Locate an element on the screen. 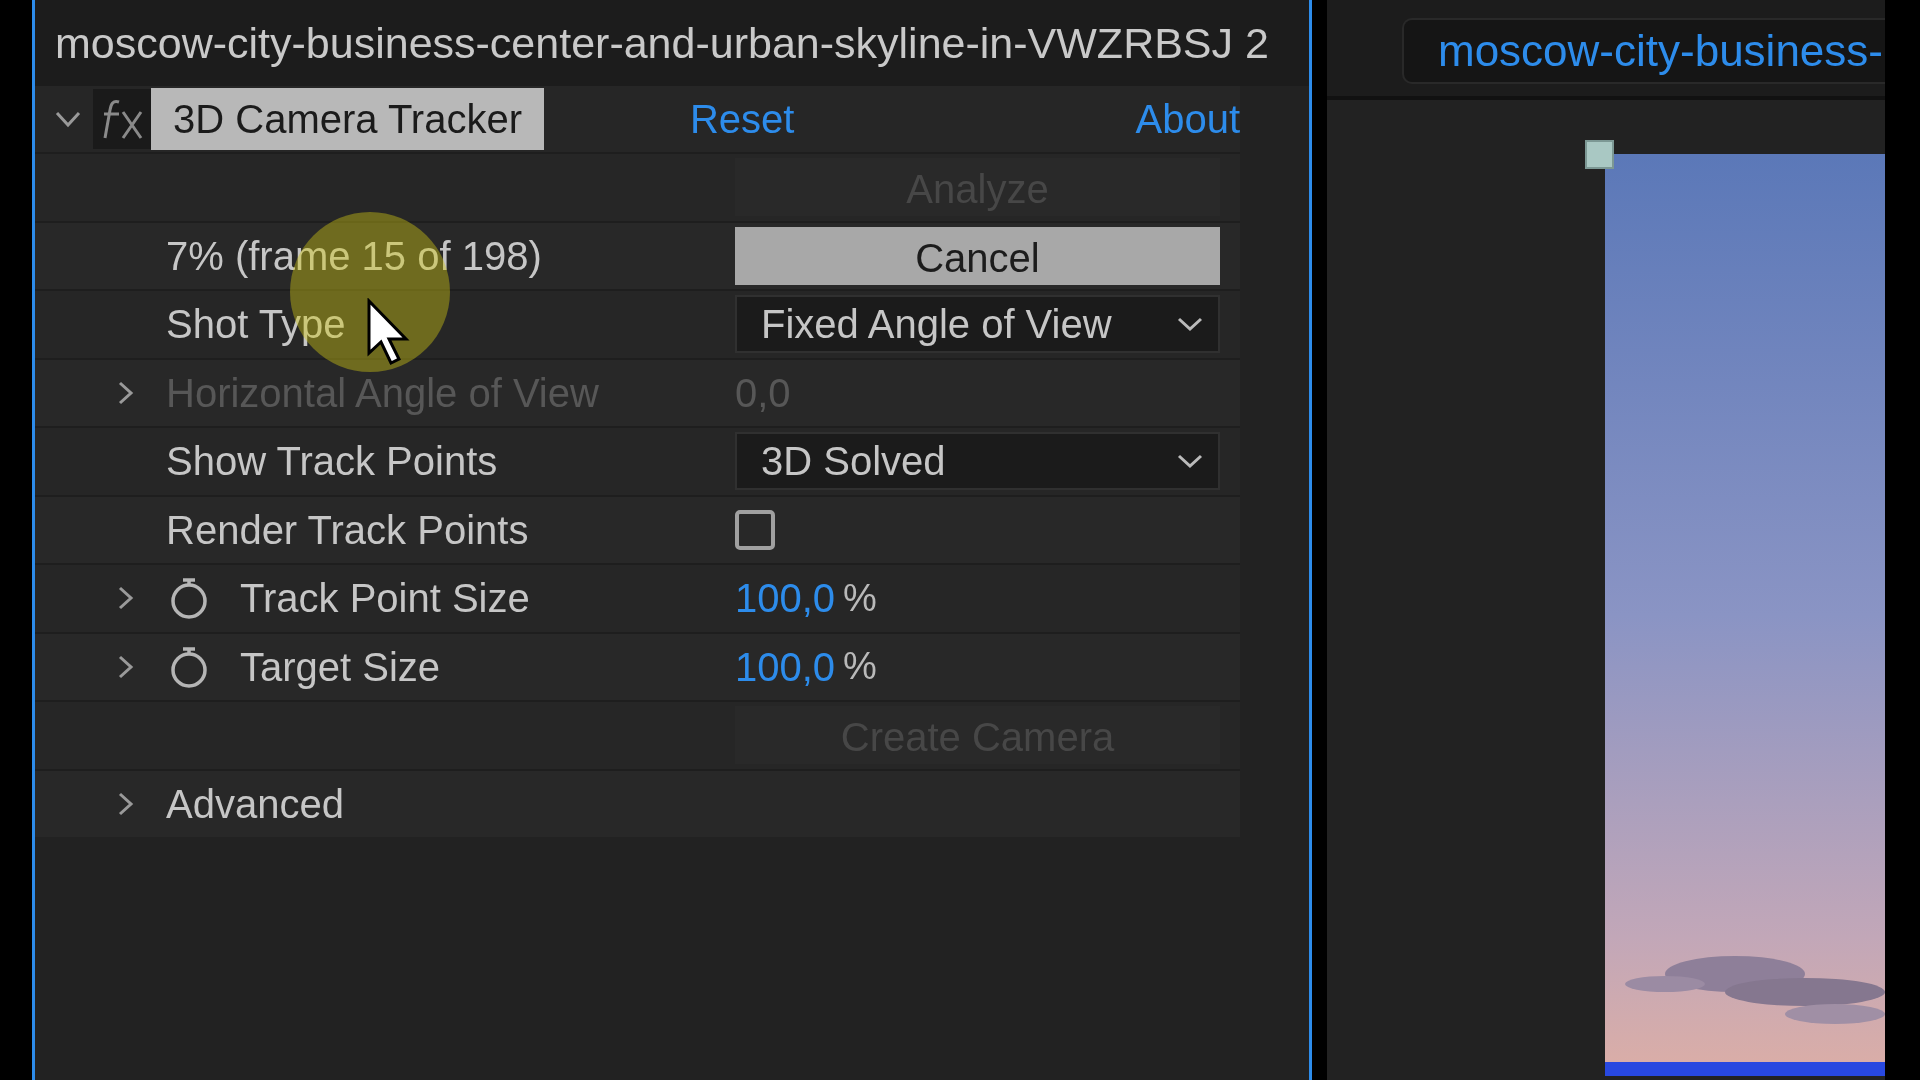  dropdown: 3D Solved is located at coordinates (977, 461).